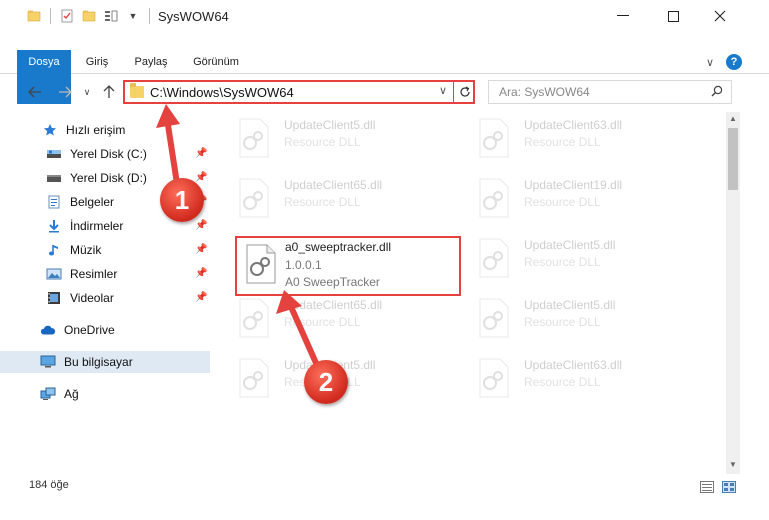  Describe the element at coordinates (182, 200) in the screenshot. I see `step-1-marker: 1` at that location.